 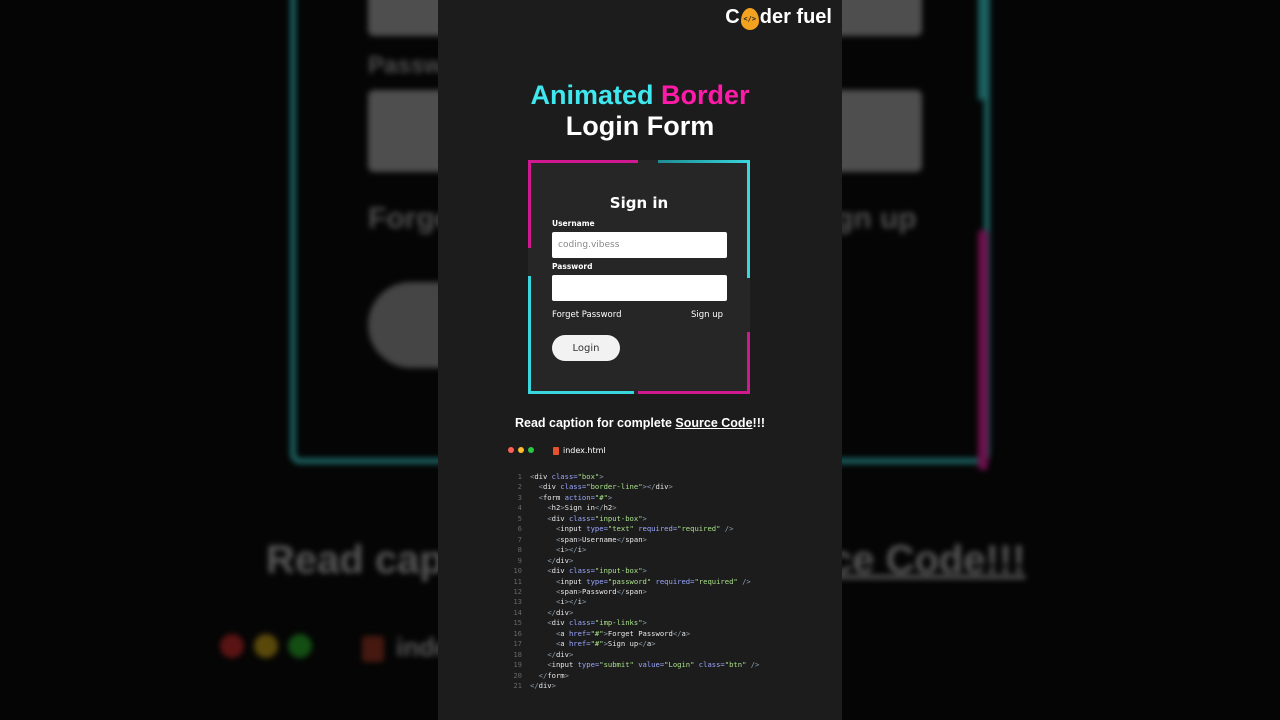 I want to click on code-line: 8 < i ></i >, so click(x=633, y=550).